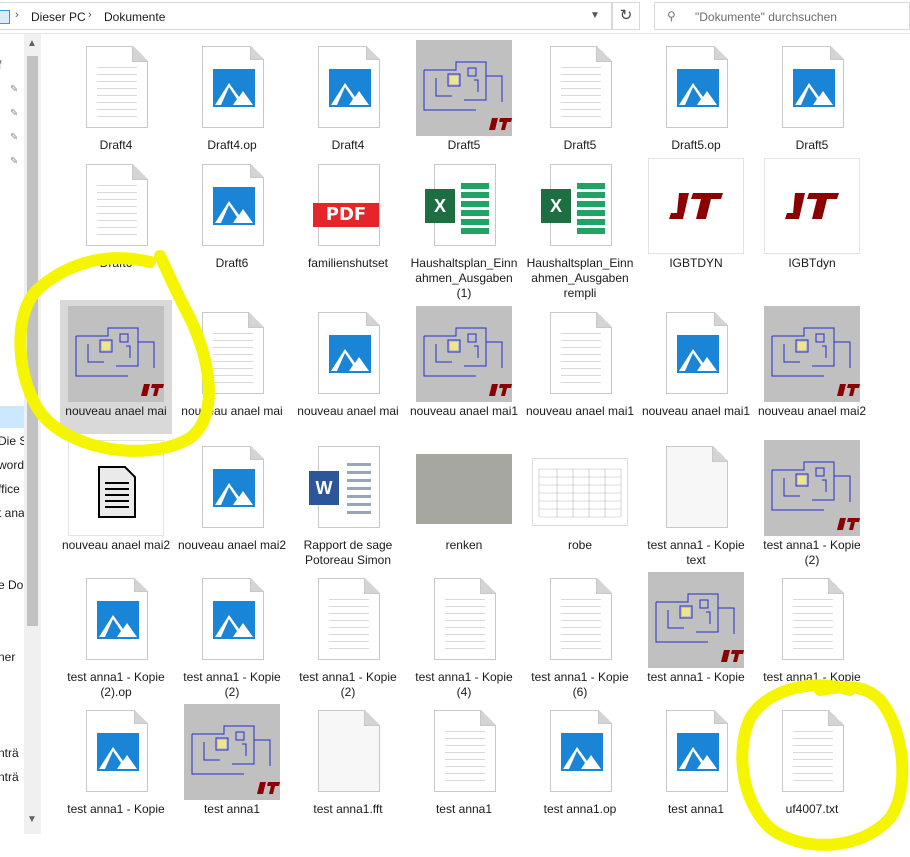 The width and height of the screenshot is (910, 857). Describe the element at coordinates (696, 501) in the screenshot. I see `file-item: test anna1 - Kopie text` at that location.